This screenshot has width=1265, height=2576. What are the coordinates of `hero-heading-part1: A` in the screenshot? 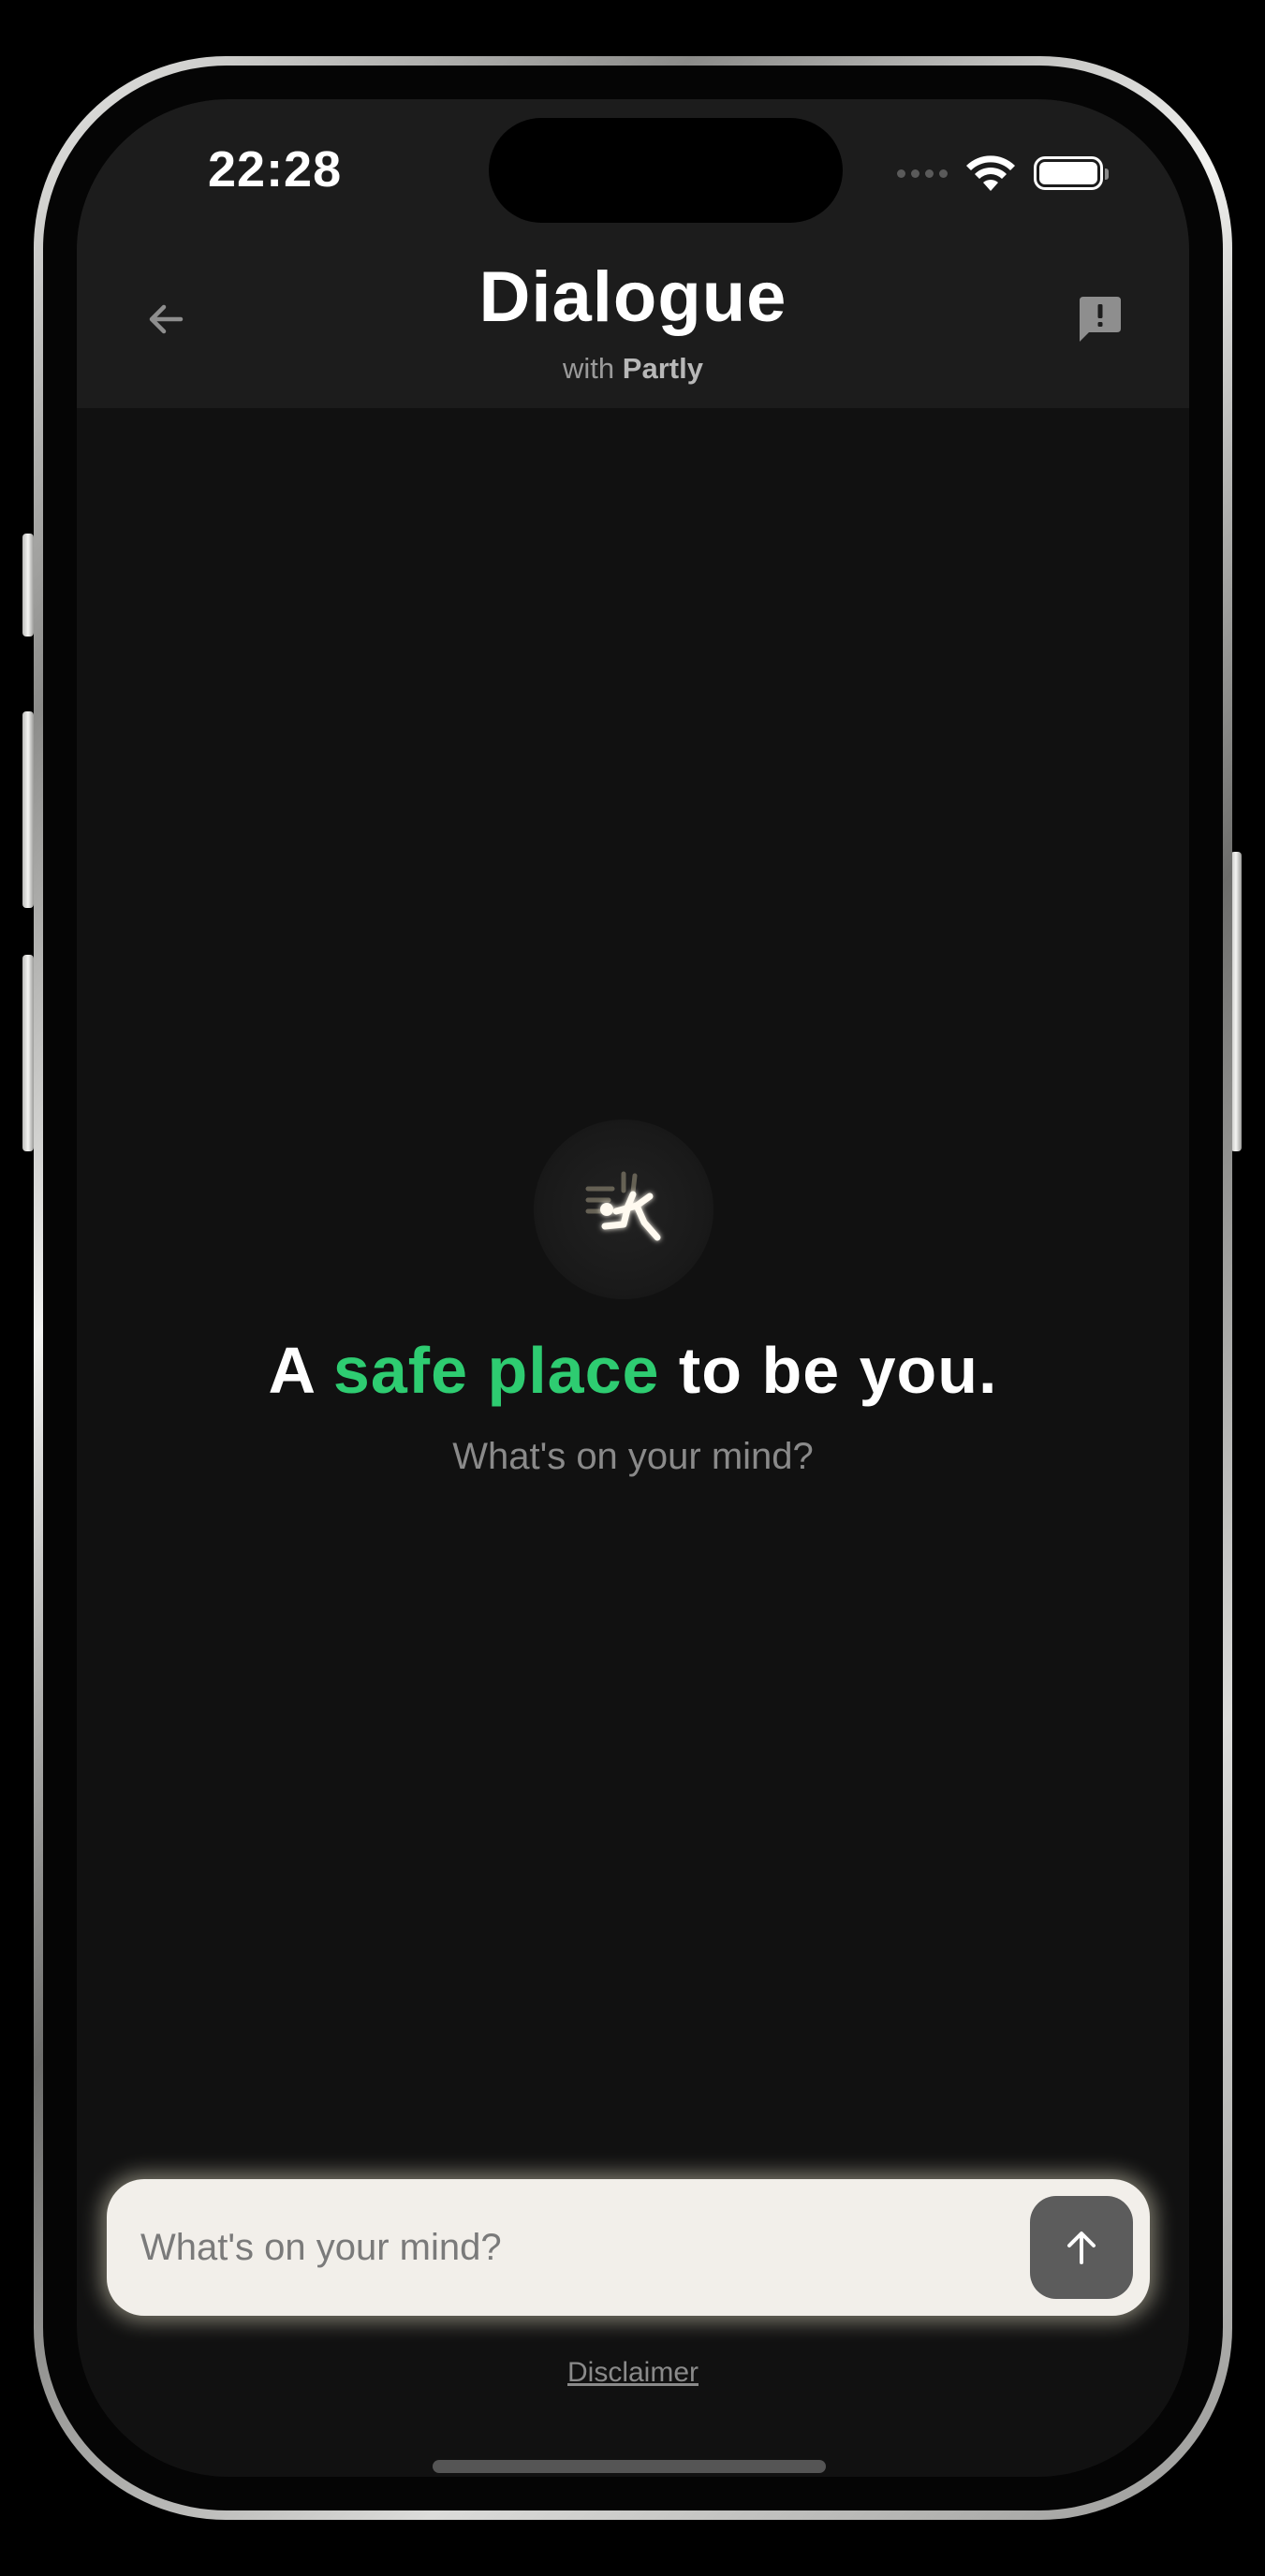 It's located at (300, 1370).